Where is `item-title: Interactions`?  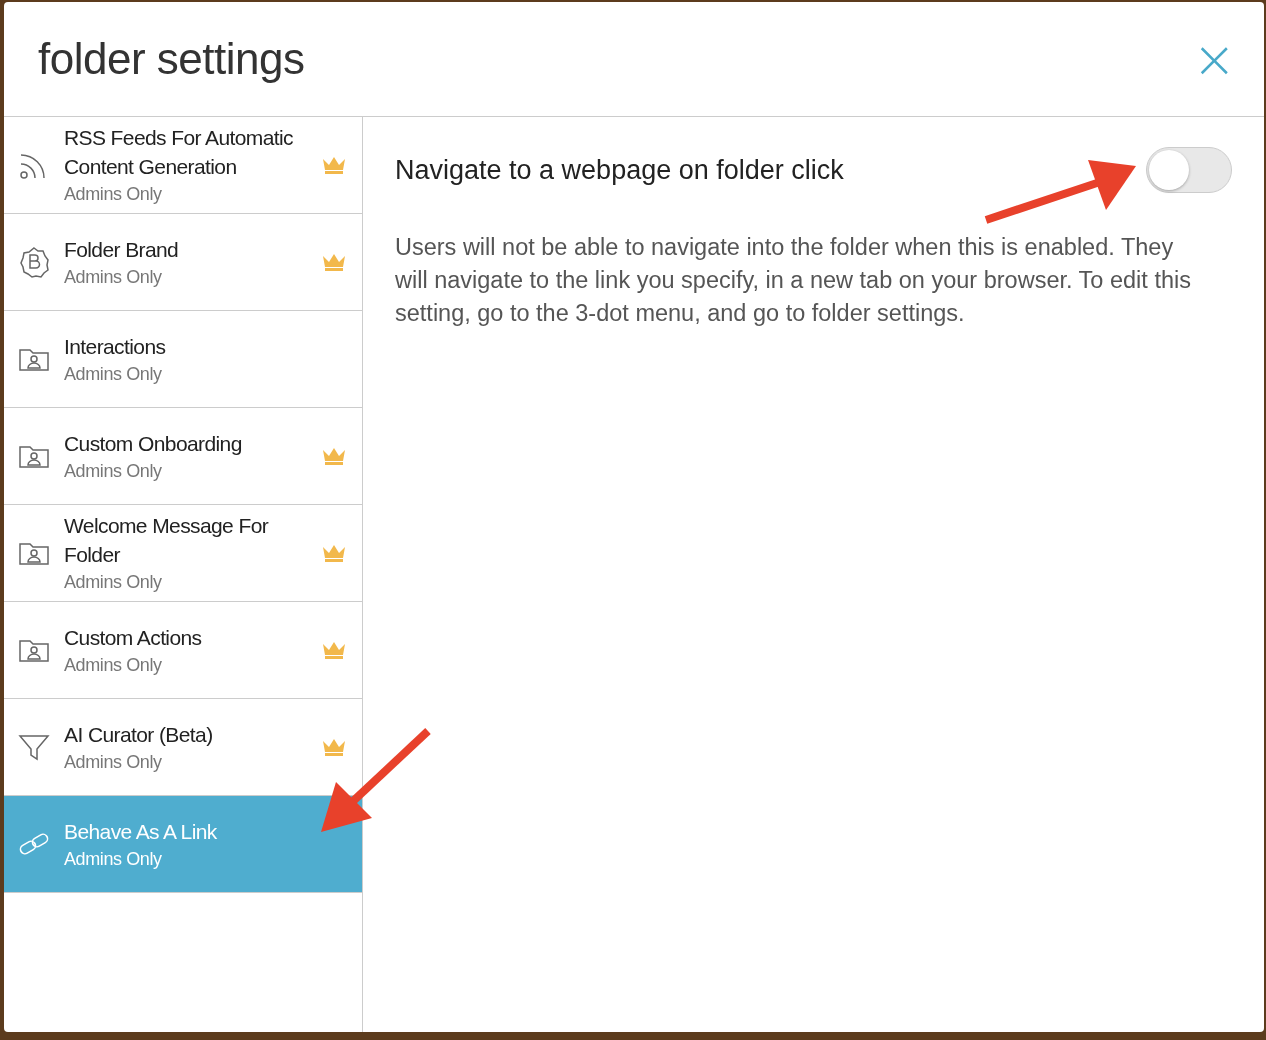
item-title: Interactions is located at coordinates (115, 346).